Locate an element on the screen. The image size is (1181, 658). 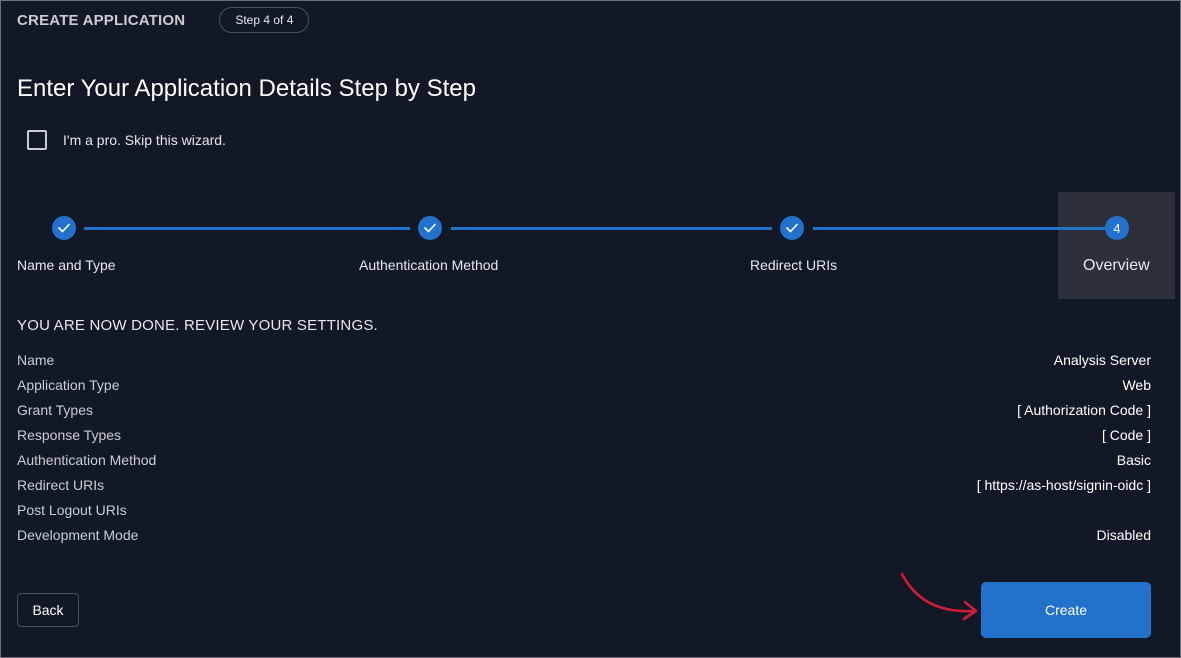
header: CREATE APPLICATION Step 4 of 4 is located at coordinates (163, 20).